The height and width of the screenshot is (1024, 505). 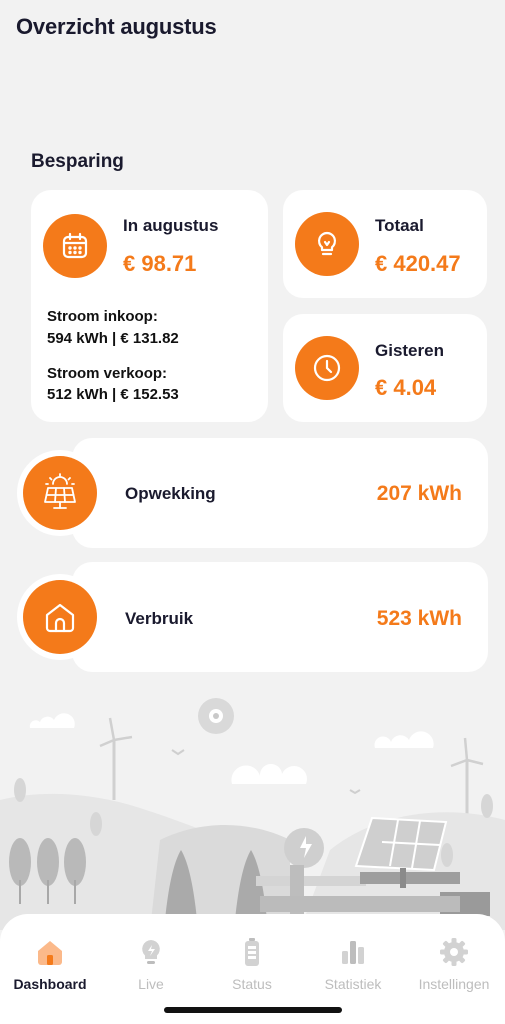 What do you see at coordinates (418, 263) in the screenshot?
I see `total-value: € 420.47` at bounding box center [418, 263].